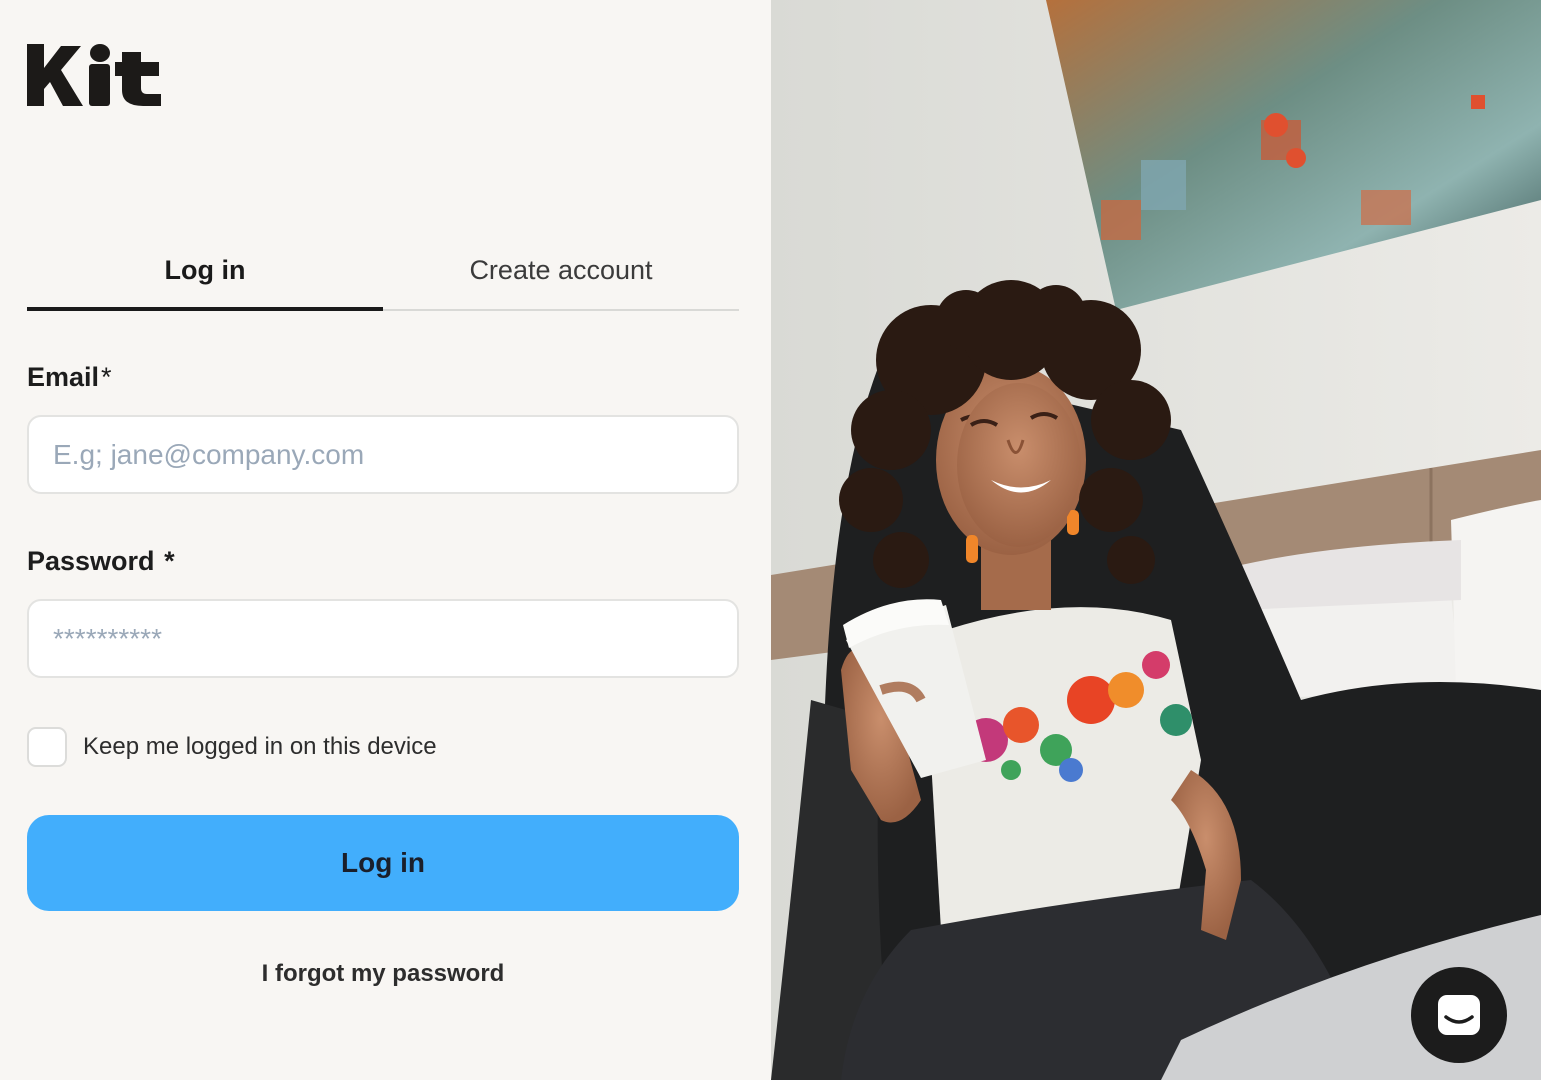 This screenshot has width=1541, height=1080. Describe the element at coordinates (383, 454) in the screenshot. I see `email-input` at that location.